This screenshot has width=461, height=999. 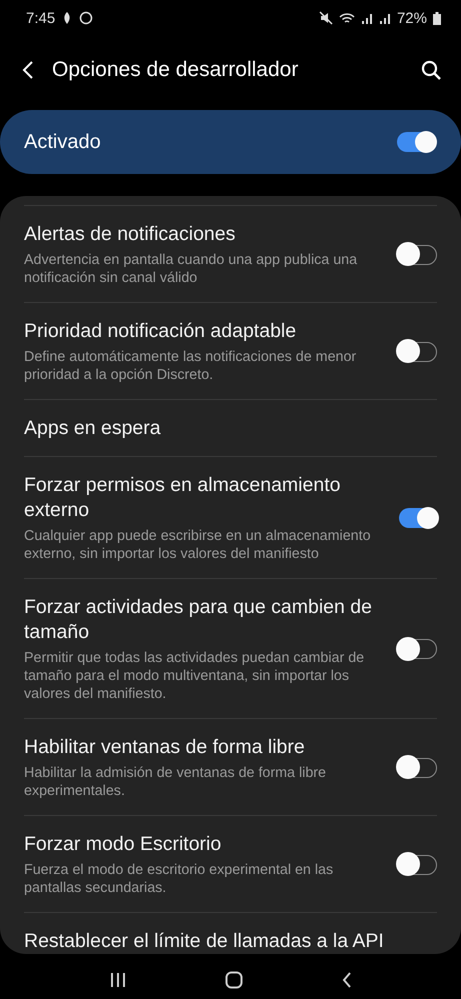 I want to click on setting-title: Prioridad notificación adaptable, so click(x=201, y=331).